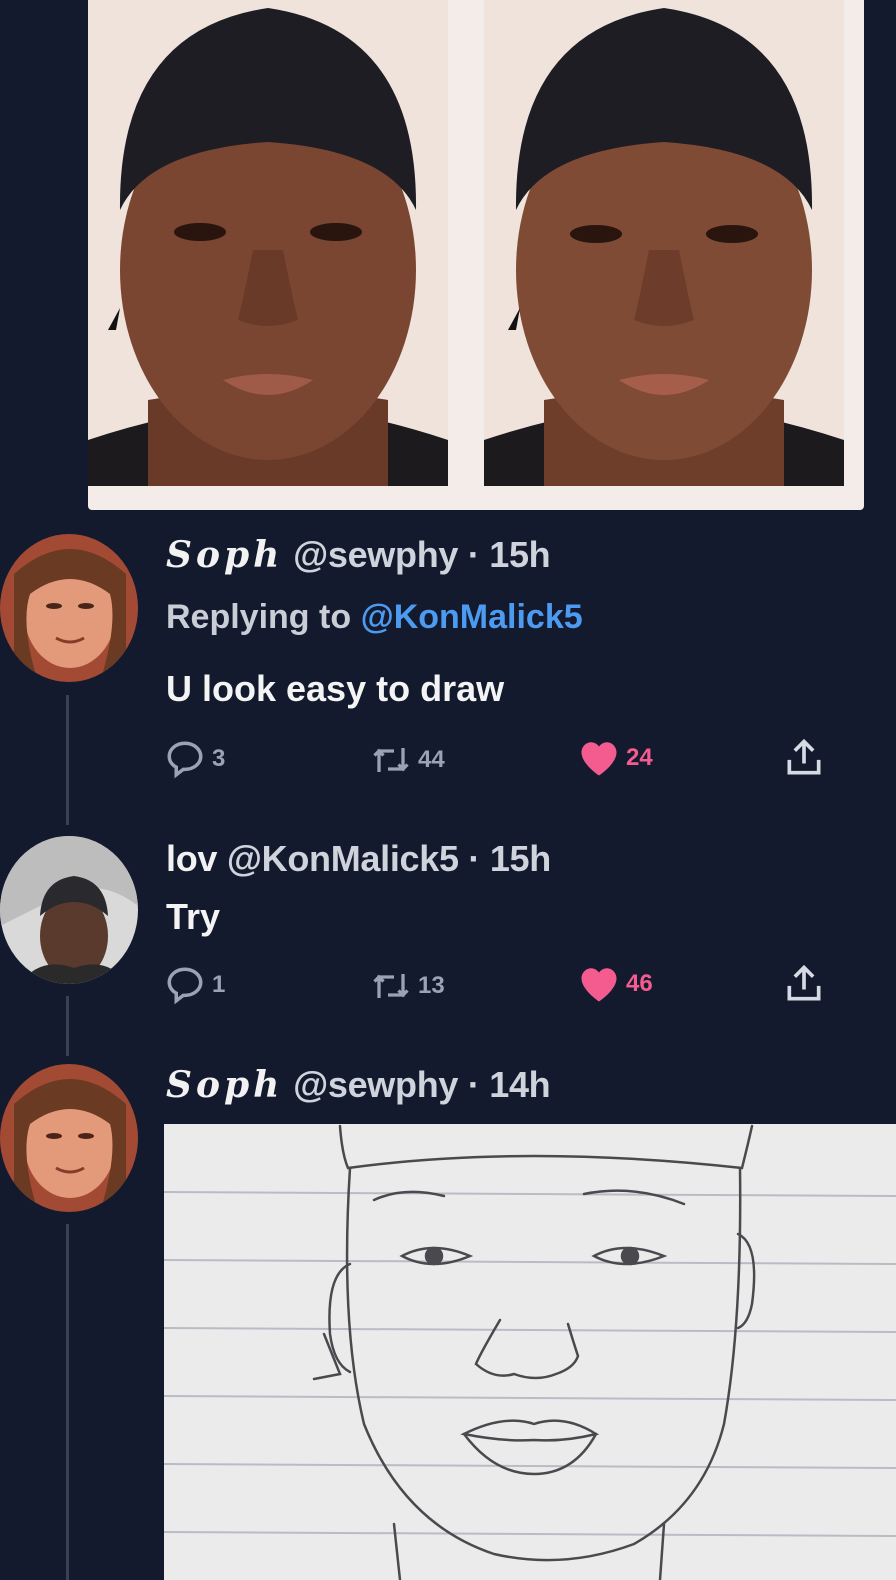  I want to click on replying-to-mention: @KonMalick5, so click(472, 617).